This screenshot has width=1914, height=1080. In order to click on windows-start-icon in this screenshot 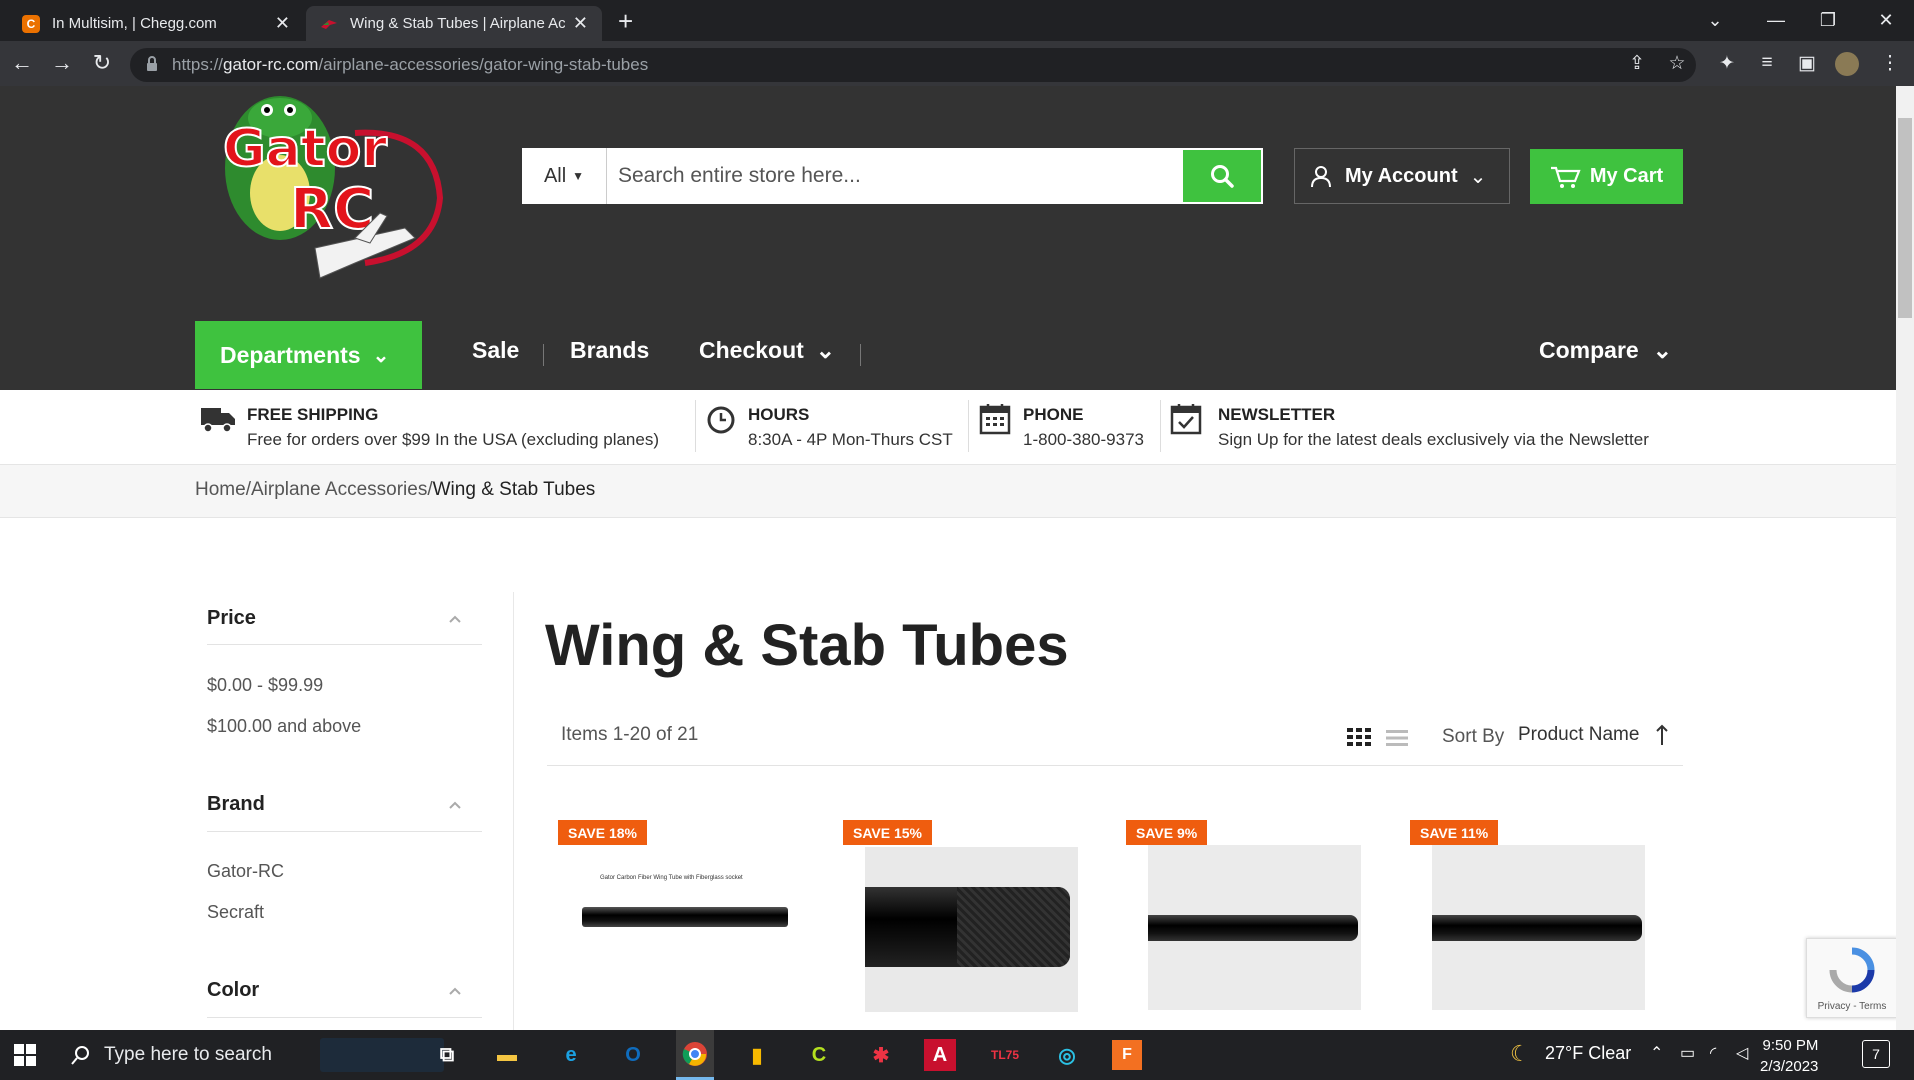, I will do `click(25, 1057)`.